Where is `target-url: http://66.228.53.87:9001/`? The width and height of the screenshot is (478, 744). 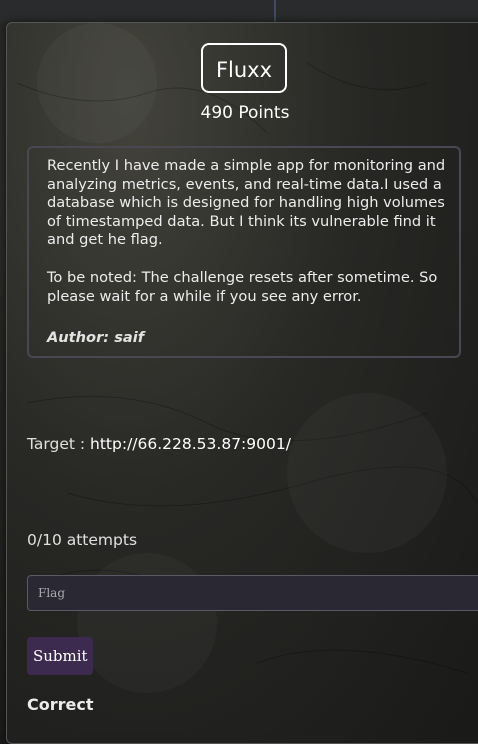
target-url: http://66.228.53.87:9001/ is located at coordinates (190, 444).